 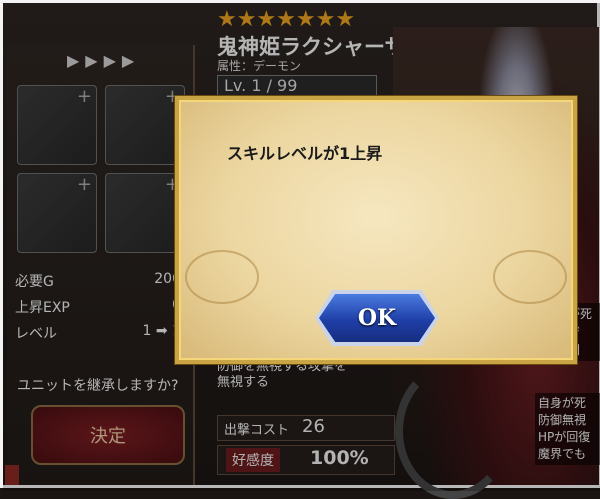 I want to click on ok-button: OK, so click(x=377, y=318).